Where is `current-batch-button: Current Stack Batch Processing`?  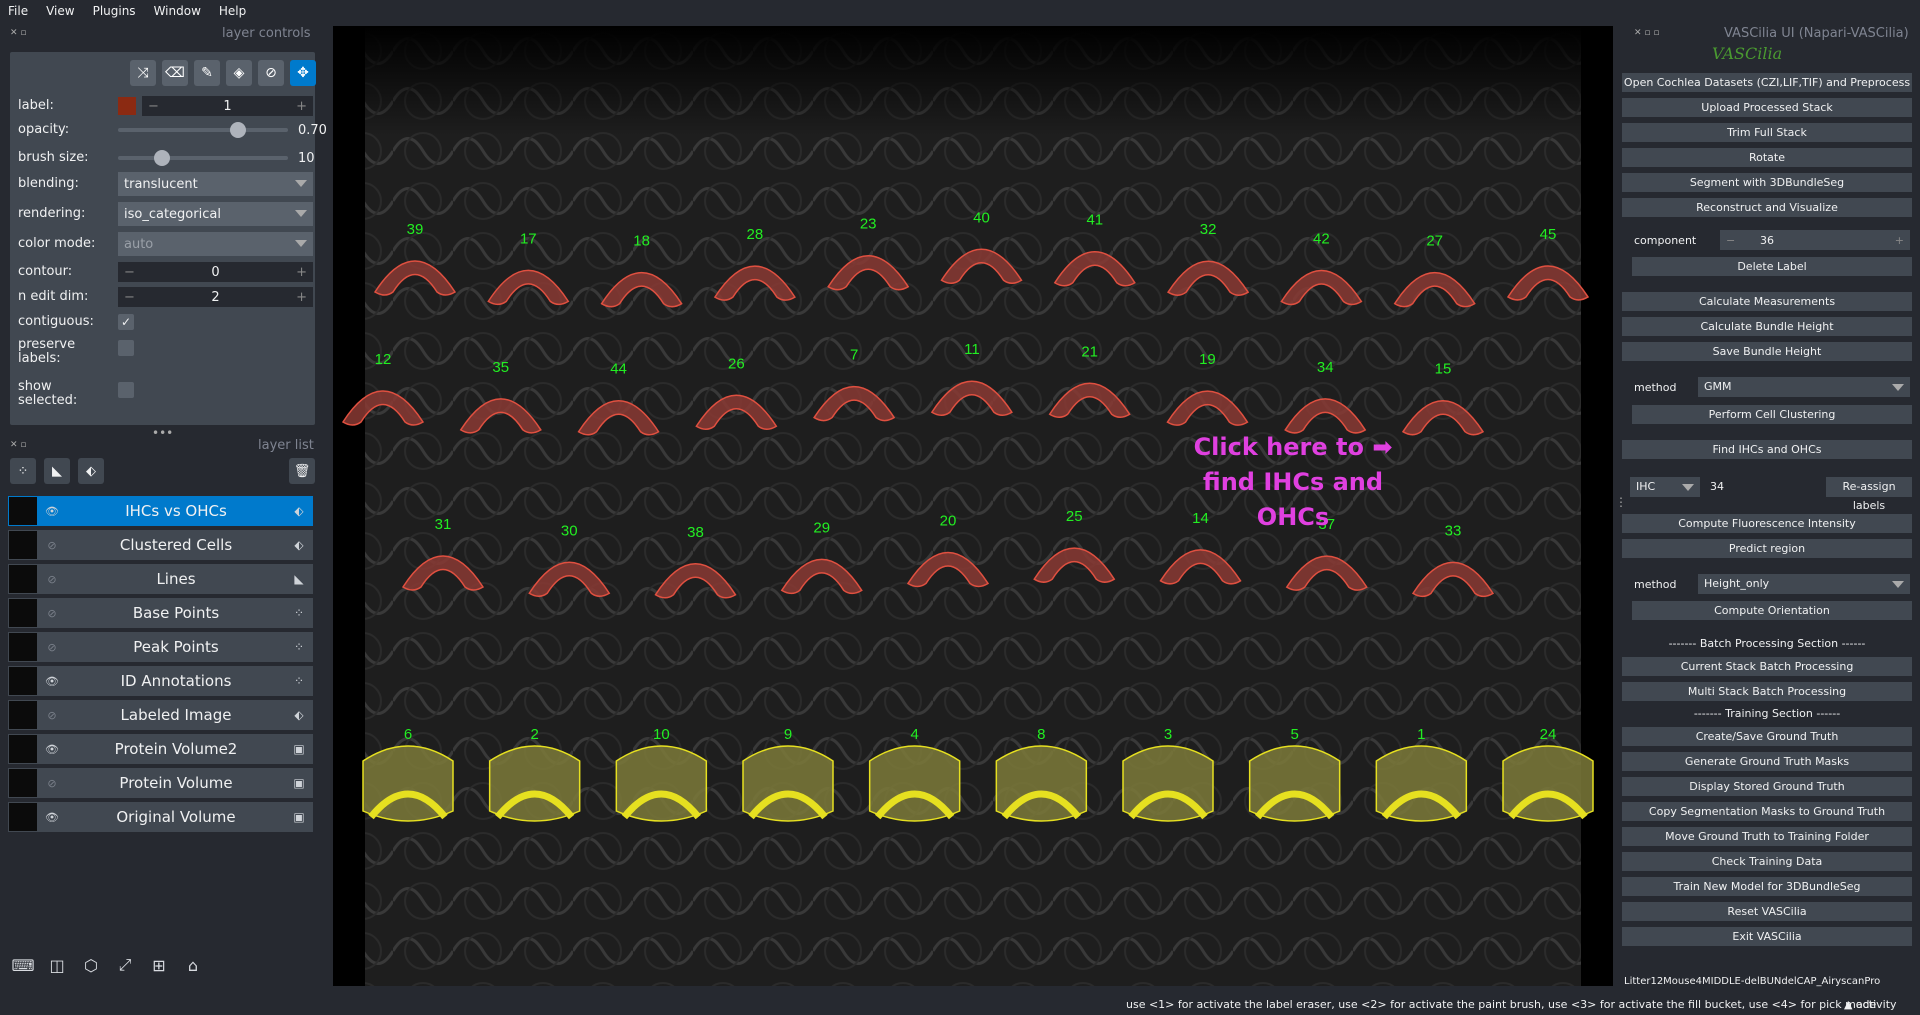
current-batch-button: Current Stack Batch Processing is located at coordinates (1767, 666).